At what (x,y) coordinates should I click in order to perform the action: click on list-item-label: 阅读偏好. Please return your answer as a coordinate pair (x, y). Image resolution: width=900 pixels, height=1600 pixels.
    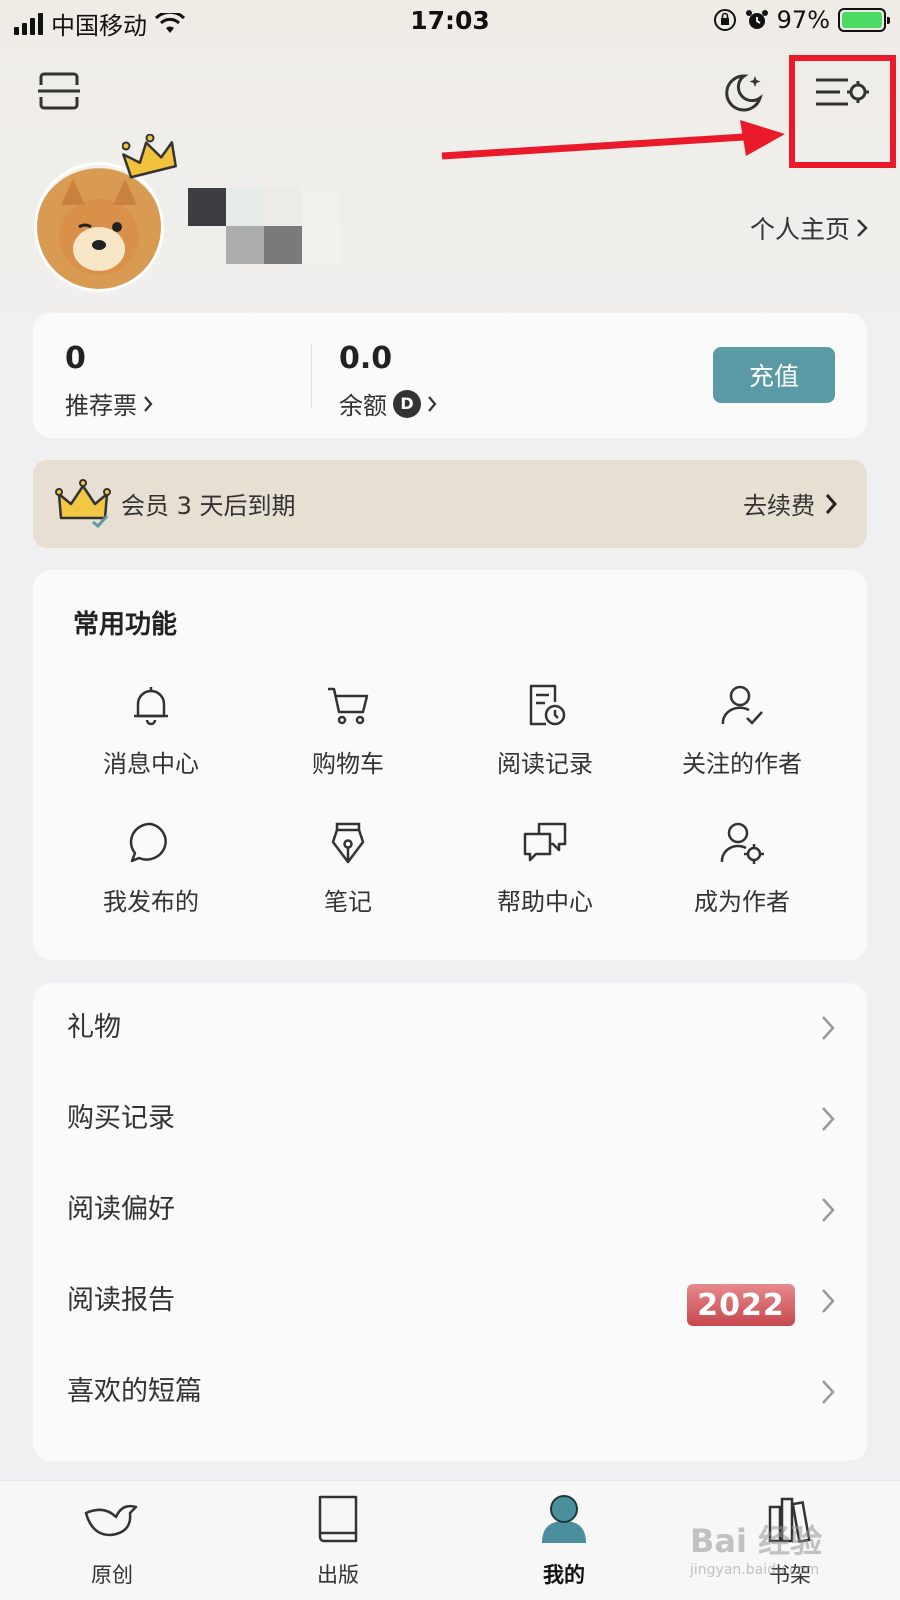
    Looking at the image, I should click on (121, 1209).